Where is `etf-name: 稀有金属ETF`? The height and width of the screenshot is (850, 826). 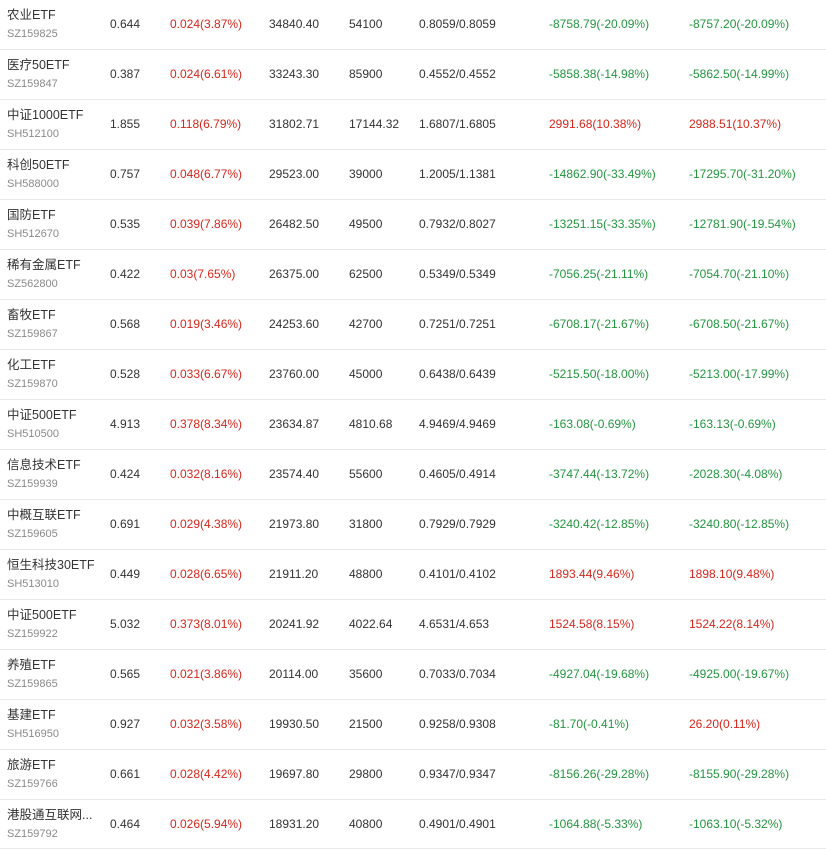 etf-name: 稀有金属ETF is located at coordinates (57, 265).